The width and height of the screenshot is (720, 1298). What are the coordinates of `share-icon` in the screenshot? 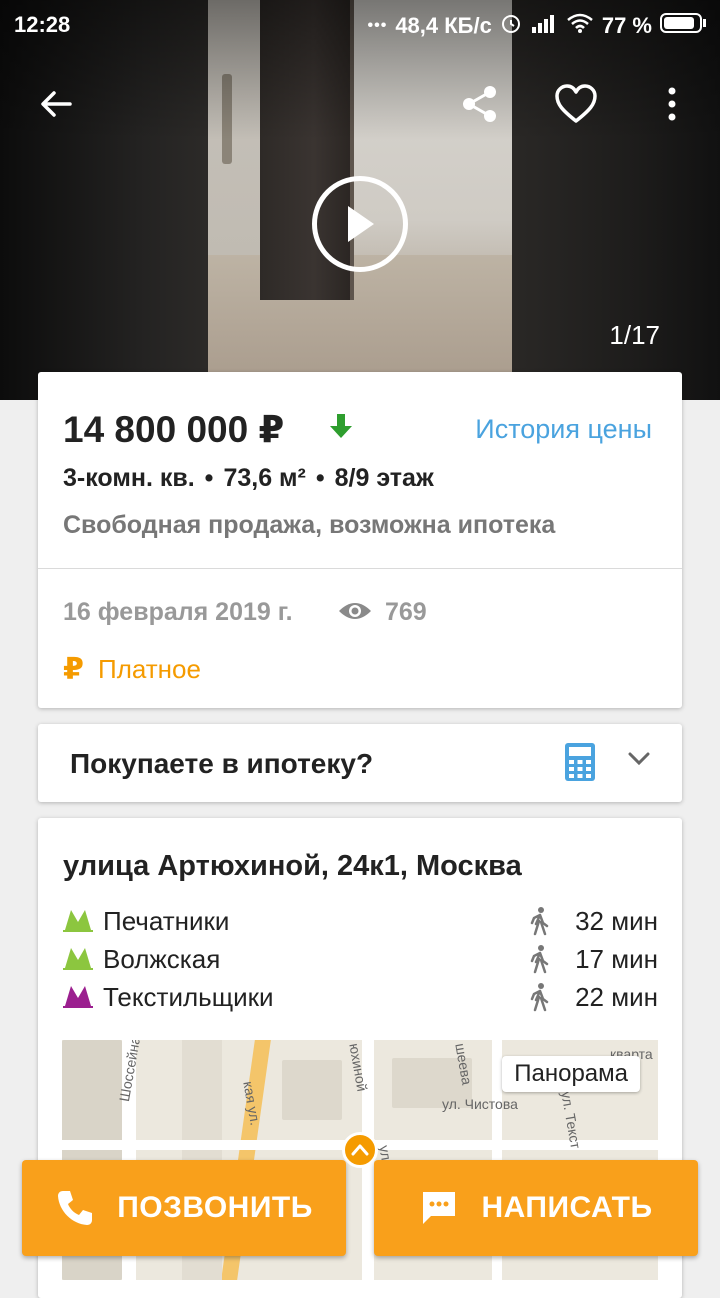 It's located at (480, 104).